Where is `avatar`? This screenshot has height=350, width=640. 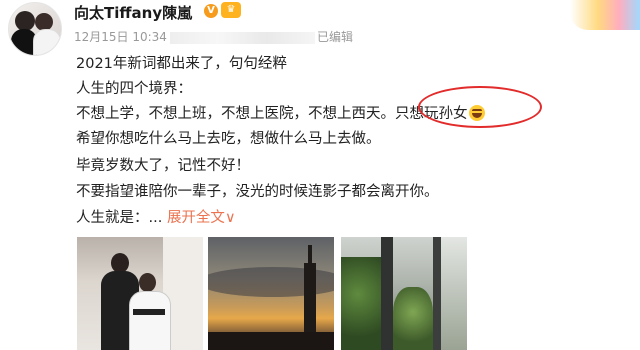 avatar is located at coordinates (35, 29).